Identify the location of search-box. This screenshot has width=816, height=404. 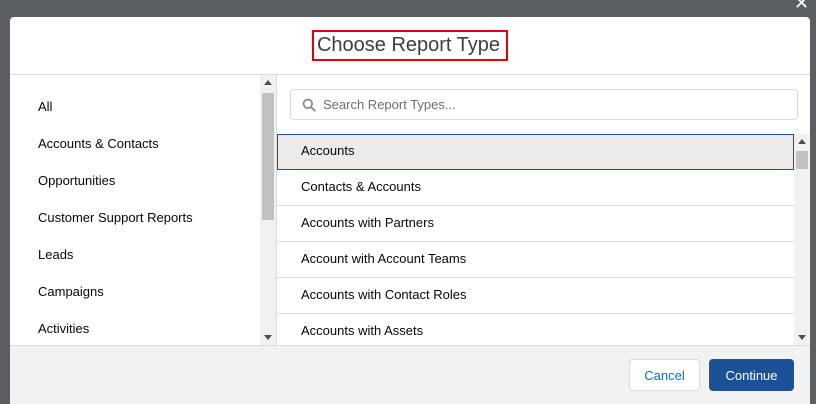
(544, 104).